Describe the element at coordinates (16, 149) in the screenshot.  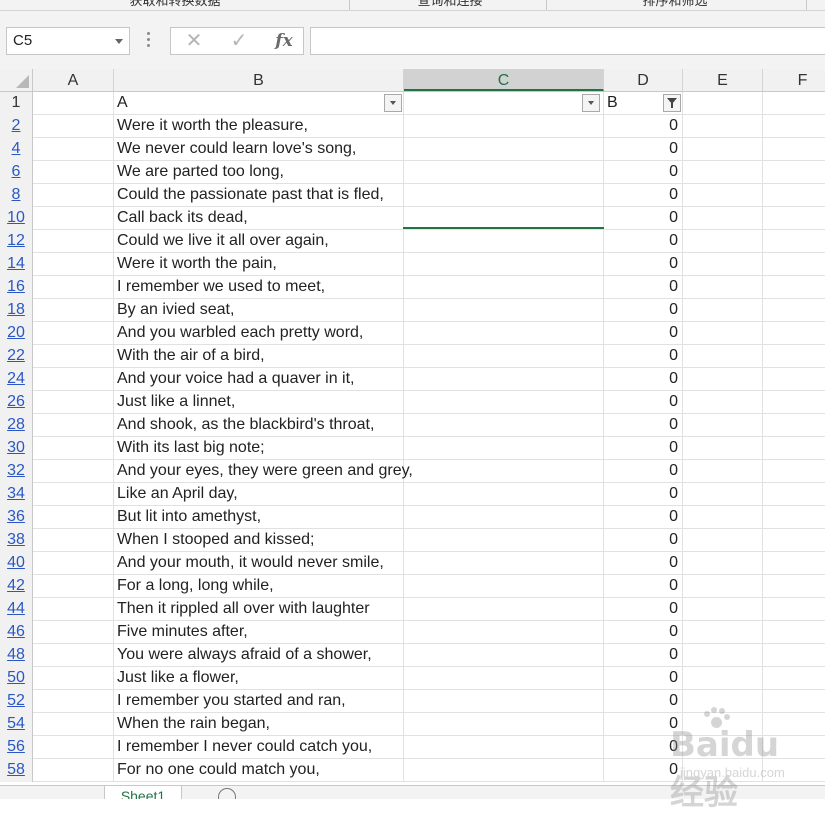
I see `row-header: 4` at that location.